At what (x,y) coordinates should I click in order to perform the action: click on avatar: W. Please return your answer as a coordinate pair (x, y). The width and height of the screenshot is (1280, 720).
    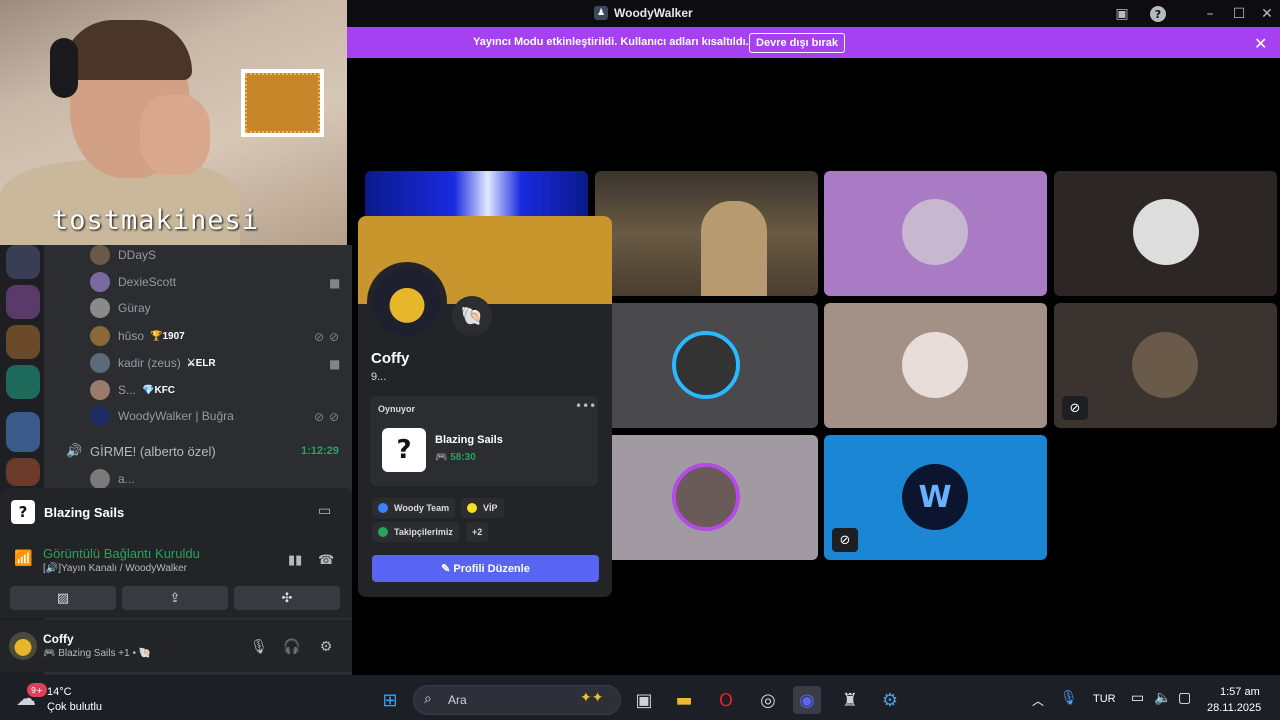
    Looking at the image, I should click on (935, 497).